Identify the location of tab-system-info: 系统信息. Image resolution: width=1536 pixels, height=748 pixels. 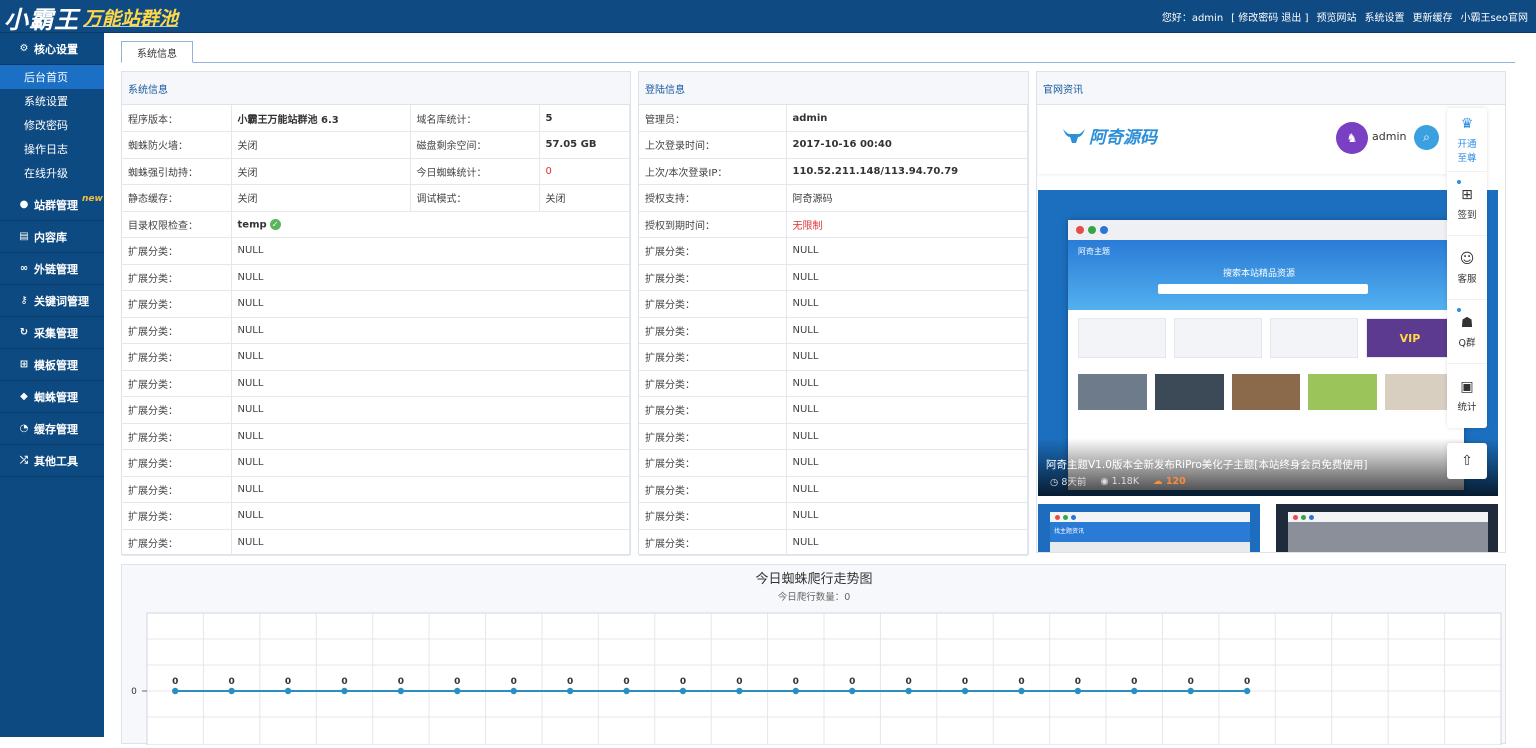
(157, 52).